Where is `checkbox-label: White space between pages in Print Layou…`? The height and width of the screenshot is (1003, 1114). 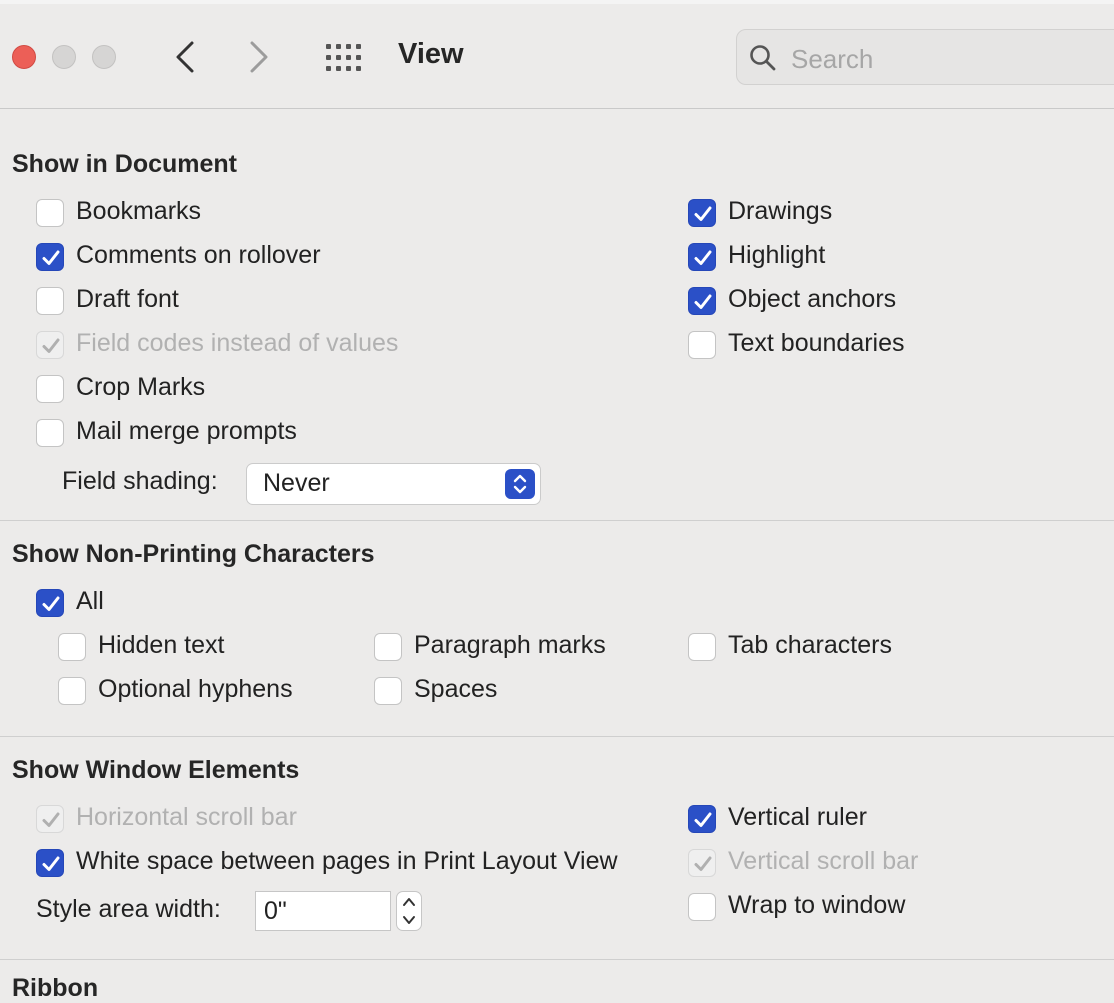 checkbox-label: White space between pages in Print Layou… is located at coordinates (347, 861).